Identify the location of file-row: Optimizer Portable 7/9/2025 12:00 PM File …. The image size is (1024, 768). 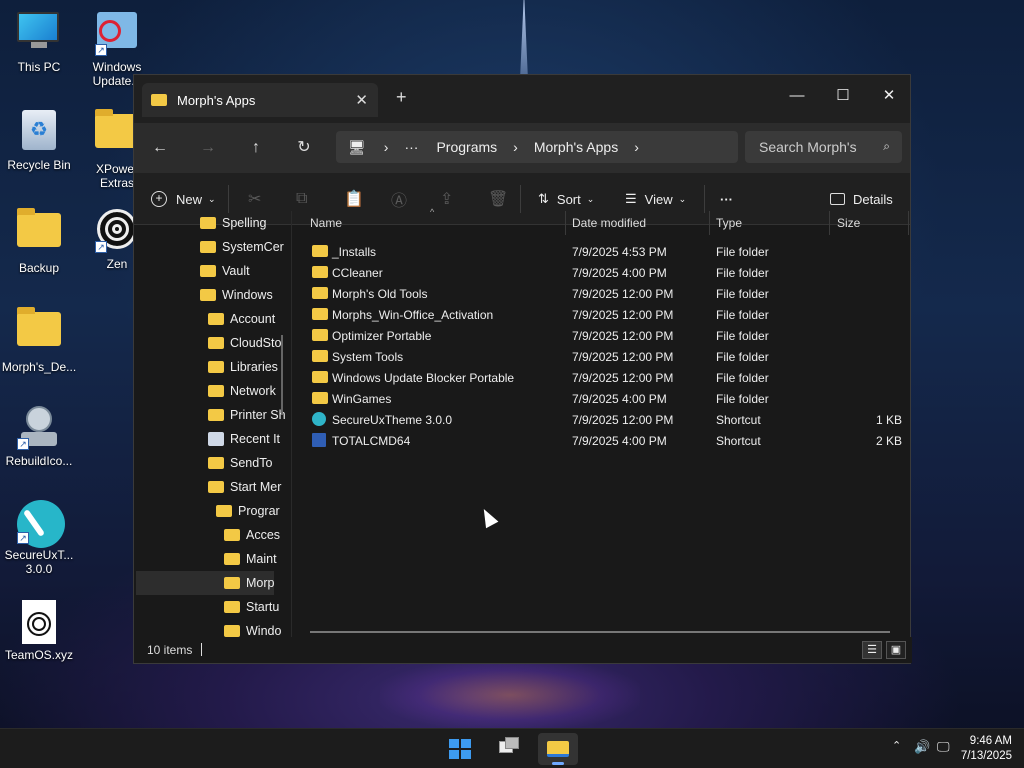
(602, 335).